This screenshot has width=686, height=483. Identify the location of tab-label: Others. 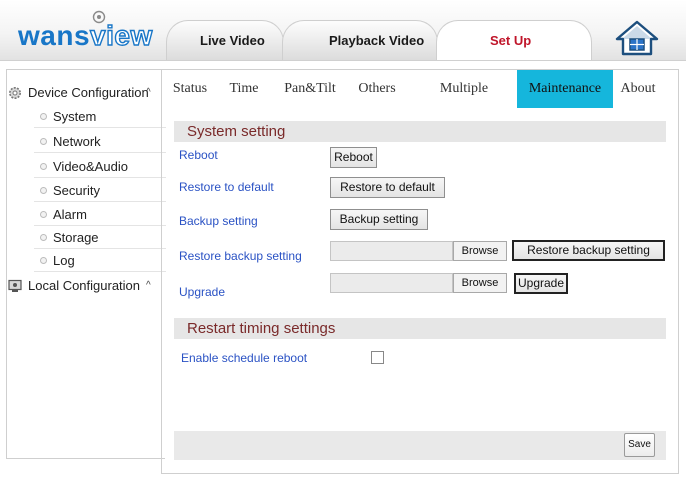
(377, 88).